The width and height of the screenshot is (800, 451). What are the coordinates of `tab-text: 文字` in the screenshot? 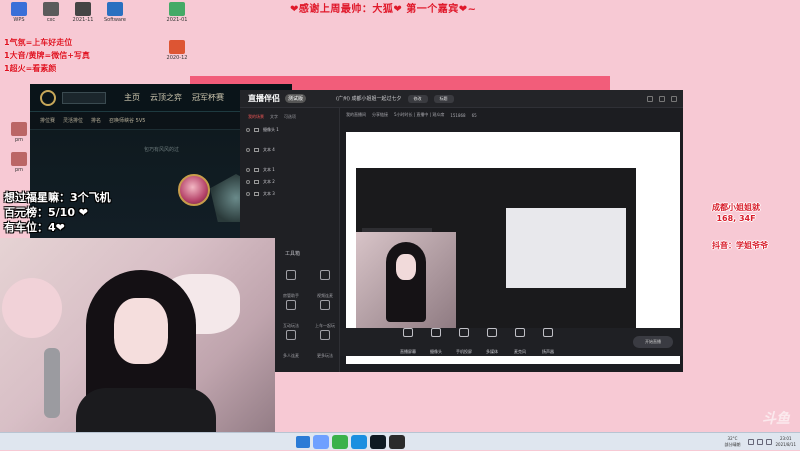 It's located at (274, 117).